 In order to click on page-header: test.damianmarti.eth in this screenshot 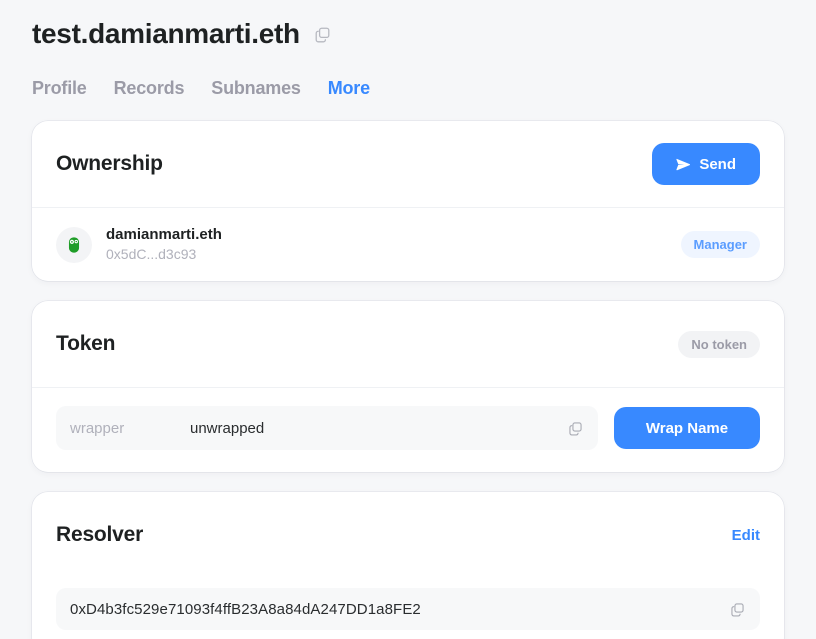, I will do `click(408, 26)`.